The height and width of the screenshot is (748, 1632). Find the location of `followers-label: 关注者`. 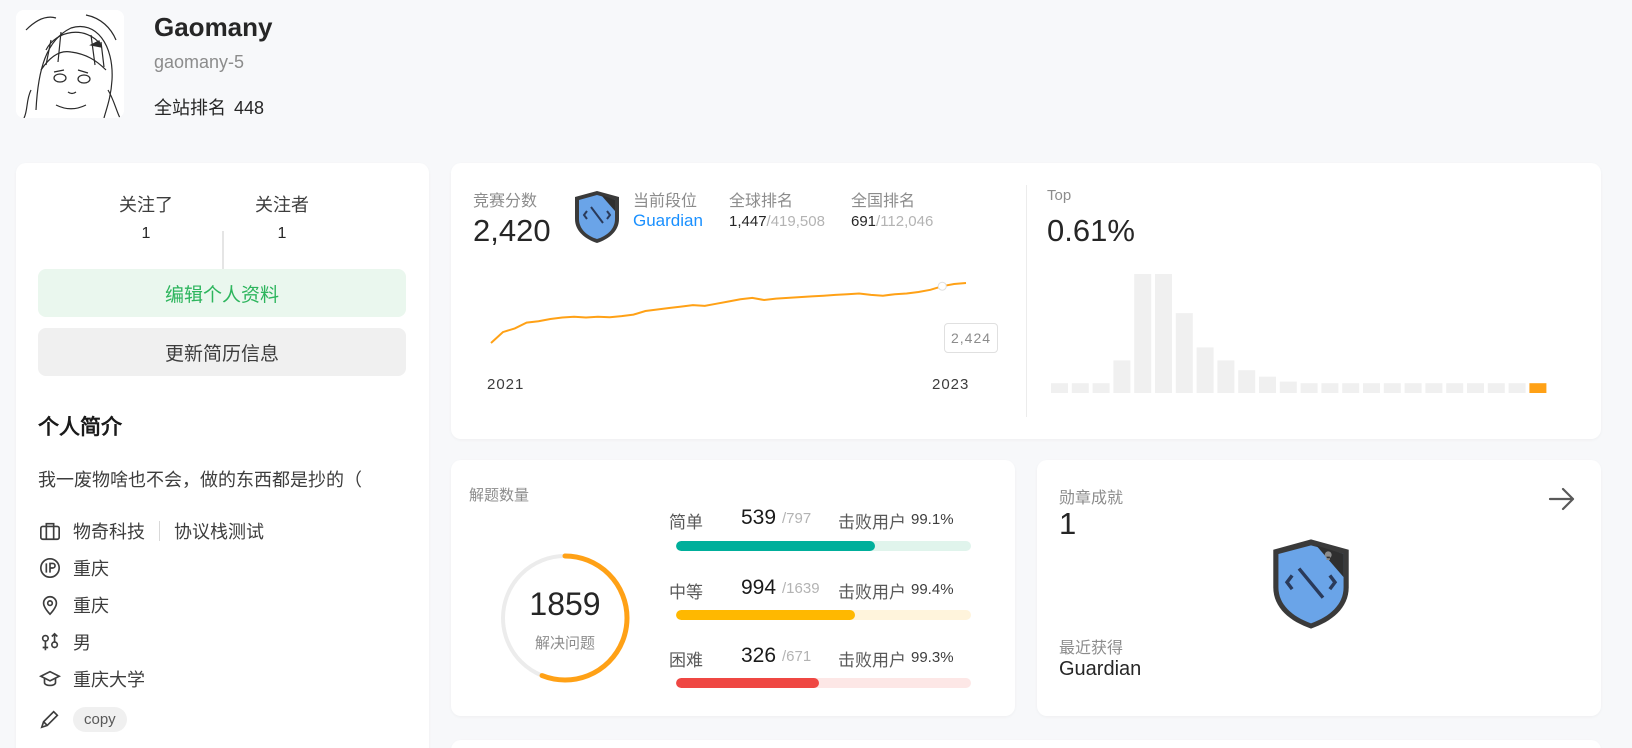

followers-label: 关注者 is located at coordinates (282, 205).